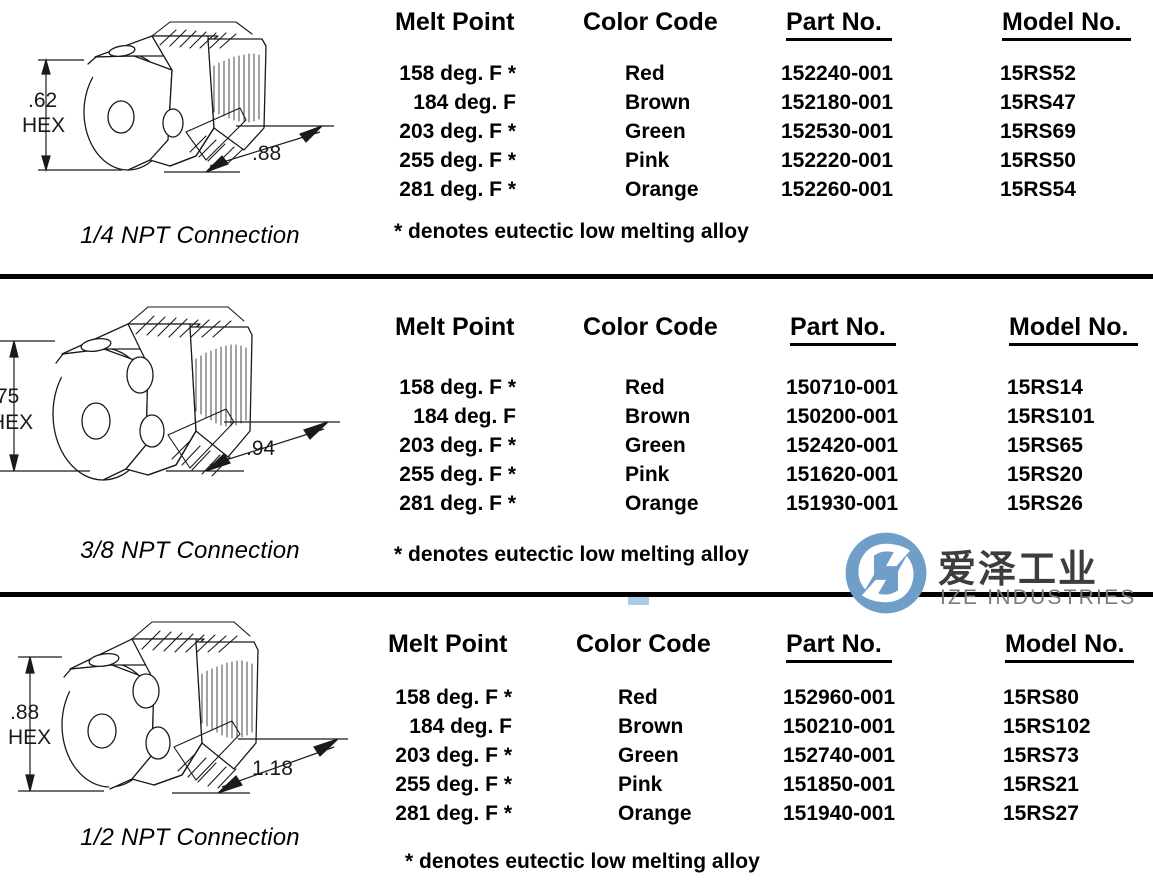  I want to click on cell-part-no: 151620-001, so click(842, 474).